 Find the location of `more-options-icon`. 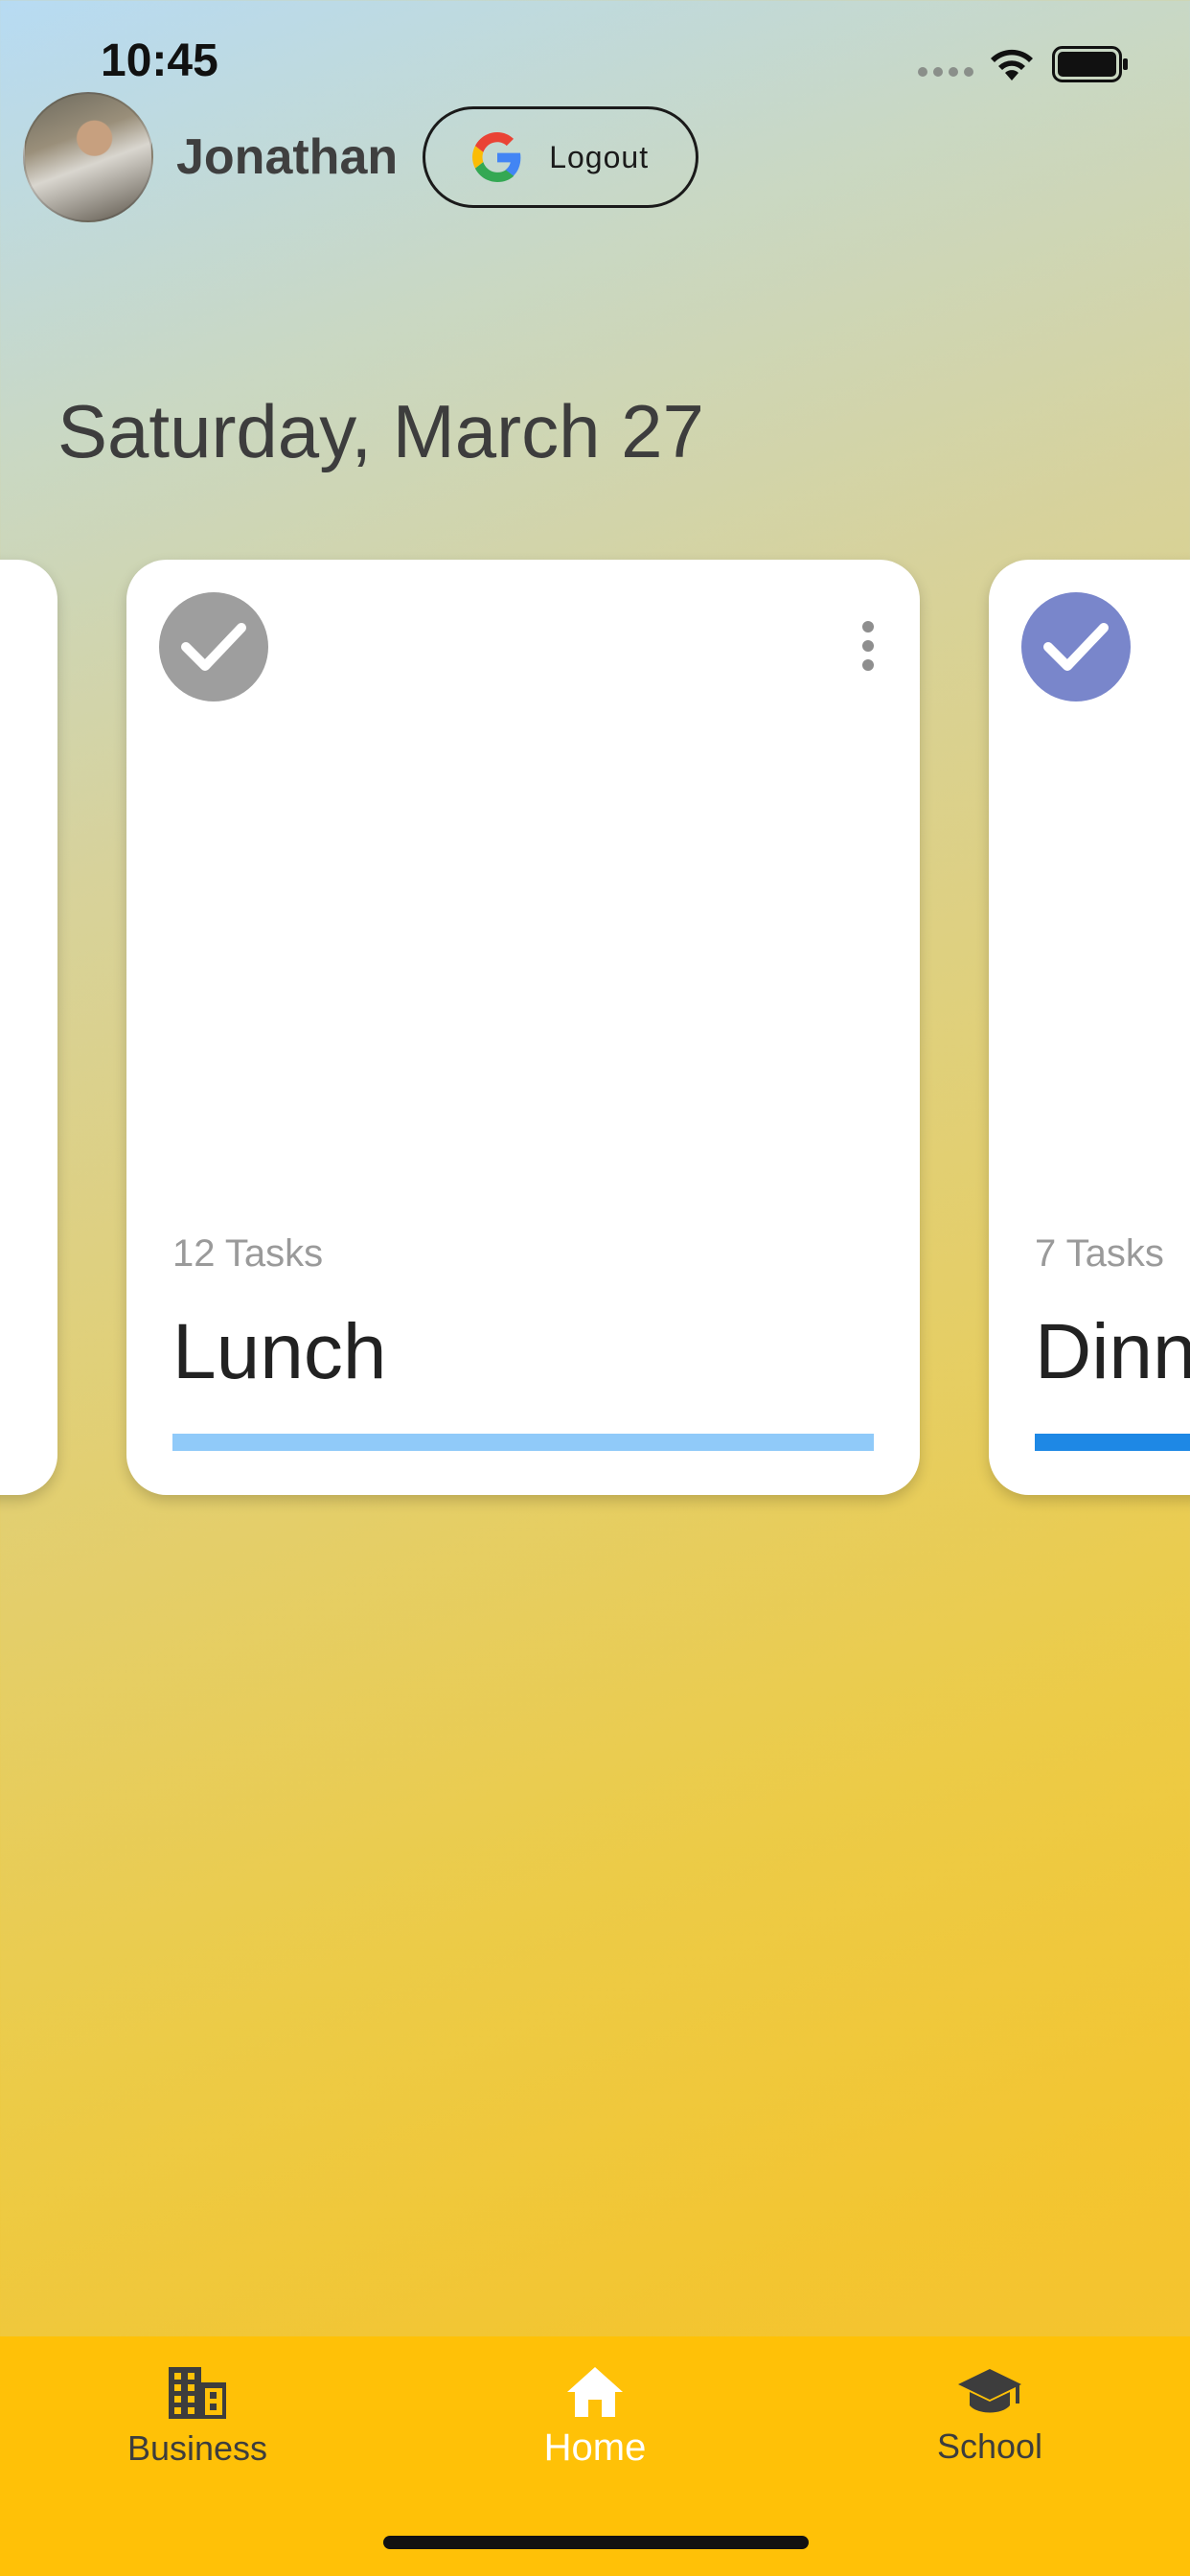

more-options-icon is located at coordinates (868, 646).